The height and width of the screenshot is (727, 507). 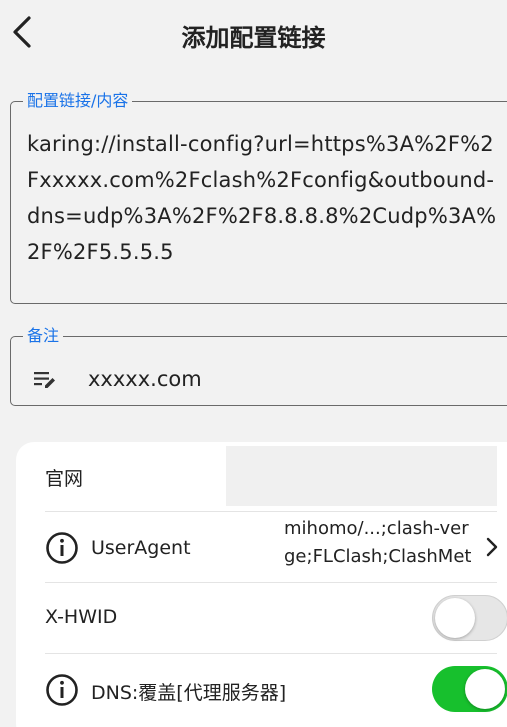 I want to click on remark-value: xxxxx.com, so click(x=145, y=379).